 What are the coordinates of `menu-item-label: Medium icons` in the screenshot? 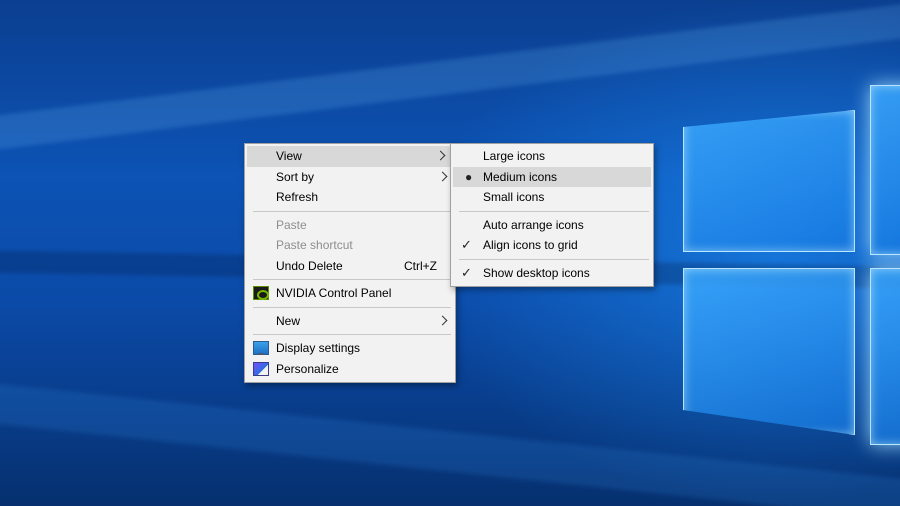 It's located at (520, 176).